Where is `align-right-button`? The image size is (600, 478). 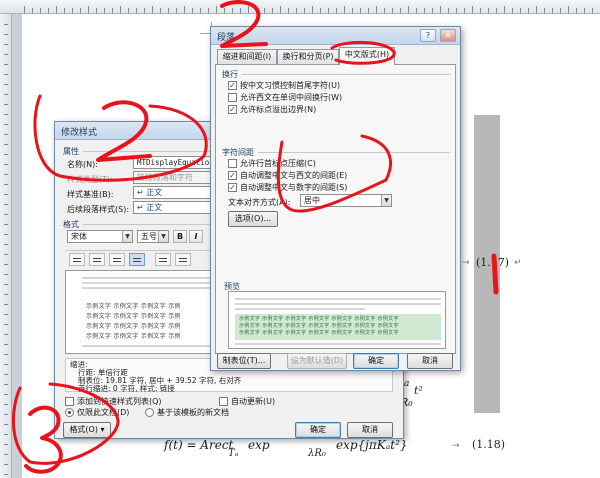
align-right-button is located at coordinates (117, 259).